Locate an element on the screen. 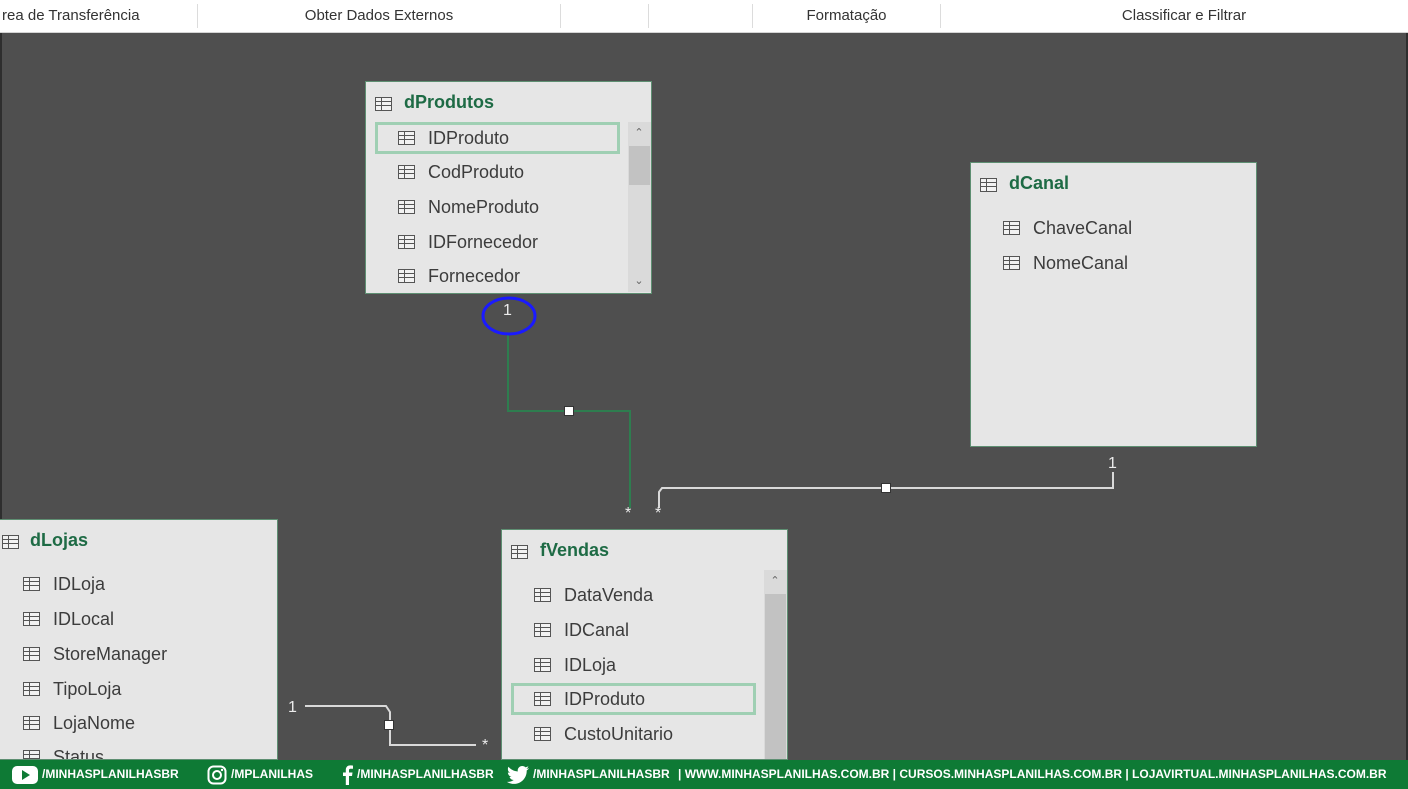 The height and width of the screenshot is (789, 1408). scrollbar: ⌃ is located at coordinates (775, 664).